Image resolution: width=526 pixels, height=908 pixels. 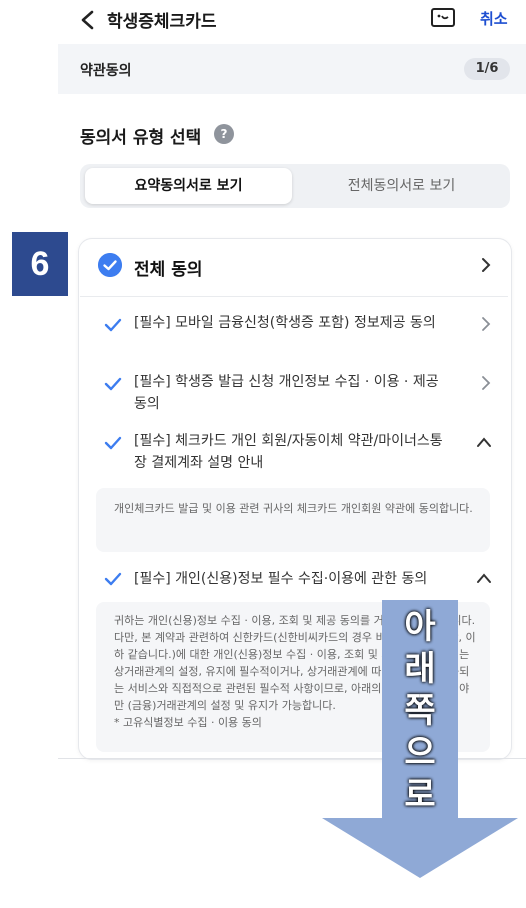 What do you see at coordinates (487, 69) in the screenshot?
I see `step-counter-badge: 1/6` at bounding box center [487, 69].